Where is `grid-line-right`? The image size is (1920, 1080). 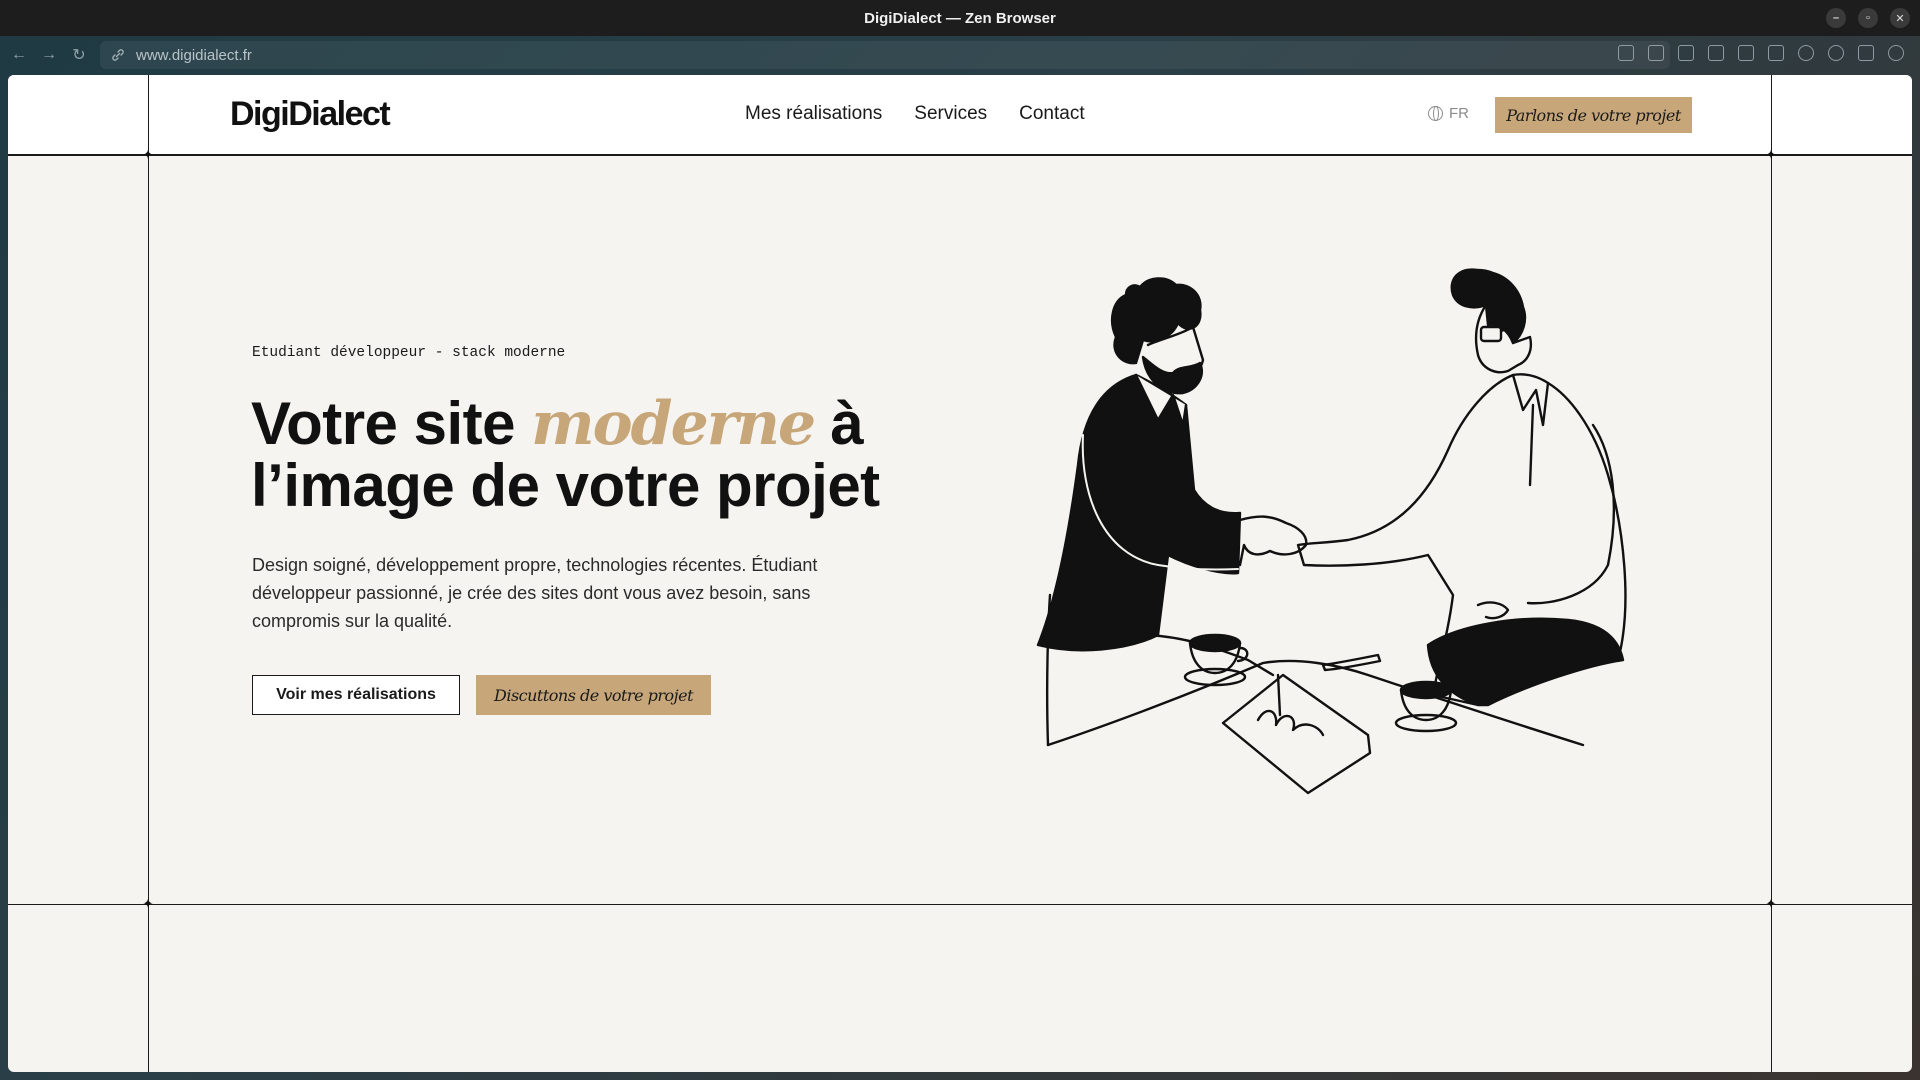 grid-line-right is located at coordinates (1771, 573).